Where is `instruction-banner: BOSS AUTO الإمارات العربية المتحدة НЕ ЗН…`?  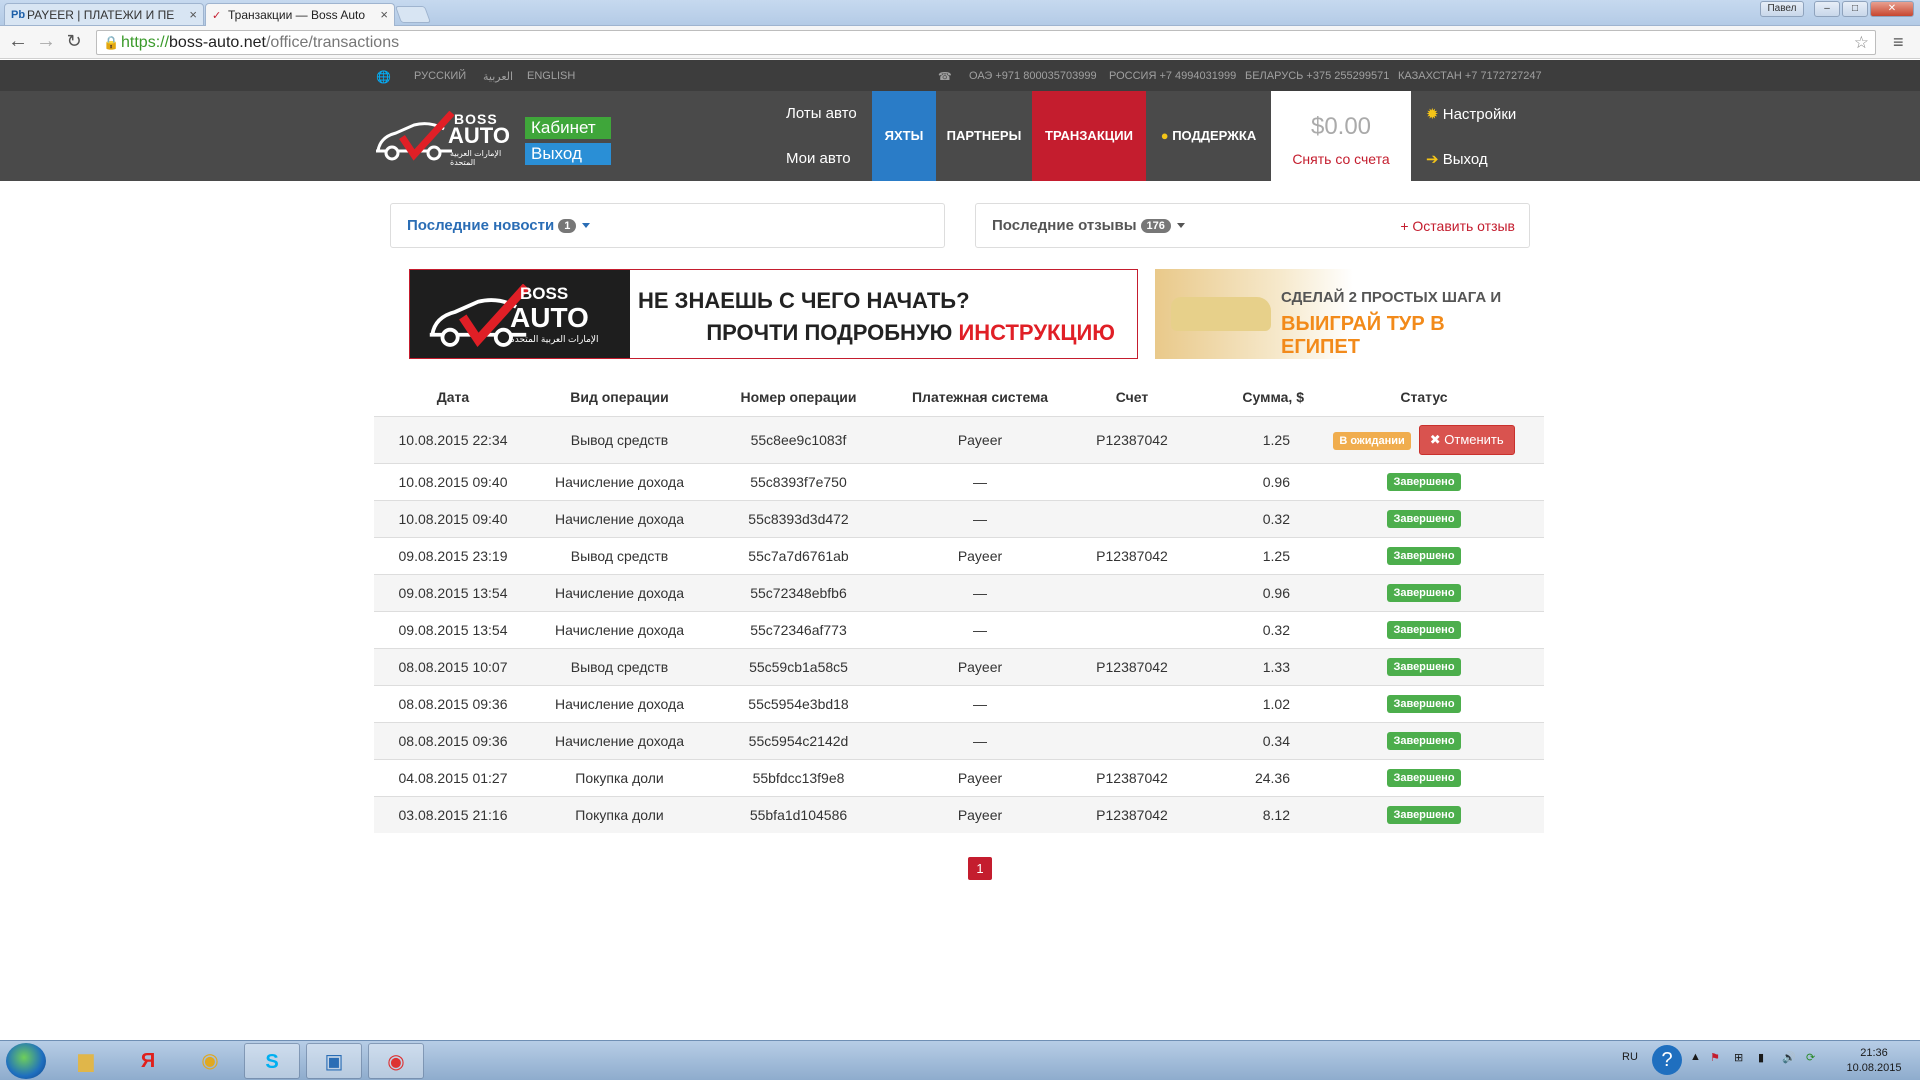
instruction-banner: BOSS AUTO الإمارات العربية المتحدة НЕ ЗН… is located at coordinates (773, 314).